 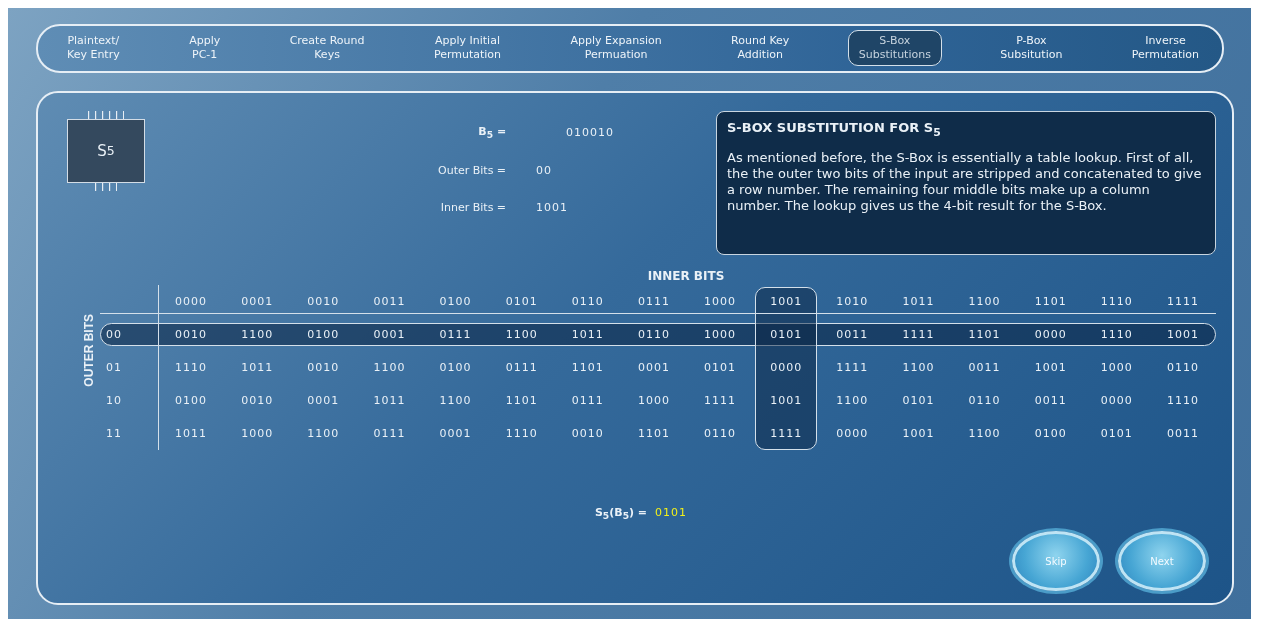 What do you see at coordinates (671, 512) in the screenshot?
I see `result-value: 0101` at bounding box center [671, 512].